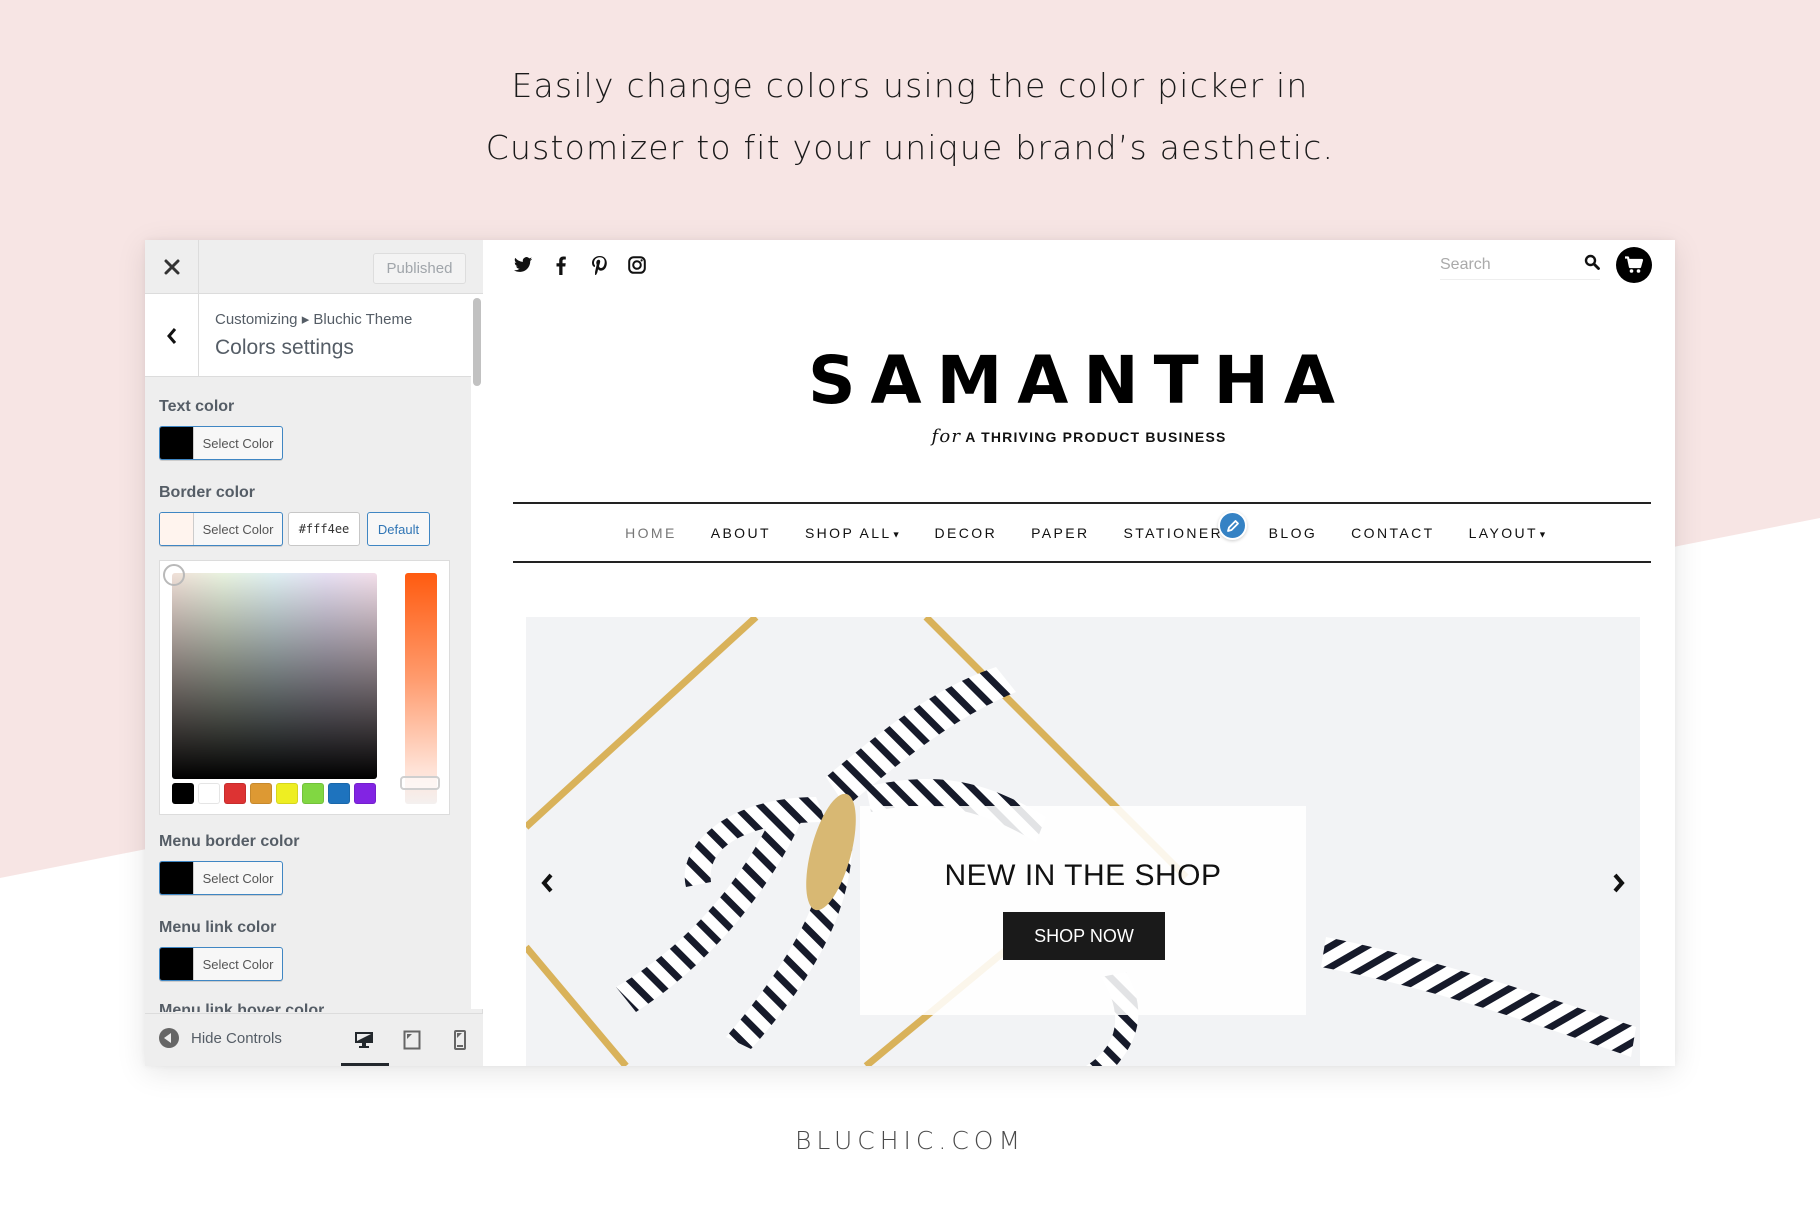 This screenshot has height=1214, width=1820. What do you see at coordinates (1079, 380) in the screenshot?
I see `site-logo: SAMANTHA` at bounding box center [1079, 380].